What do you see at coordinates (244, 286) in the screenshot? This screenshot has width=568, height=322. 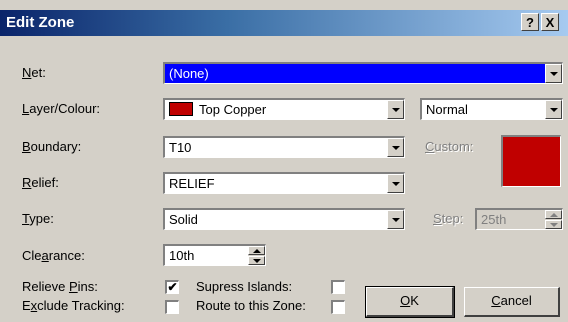 I see `supress-islands-label: Supress Islands:` at bounding box center [244, 286].